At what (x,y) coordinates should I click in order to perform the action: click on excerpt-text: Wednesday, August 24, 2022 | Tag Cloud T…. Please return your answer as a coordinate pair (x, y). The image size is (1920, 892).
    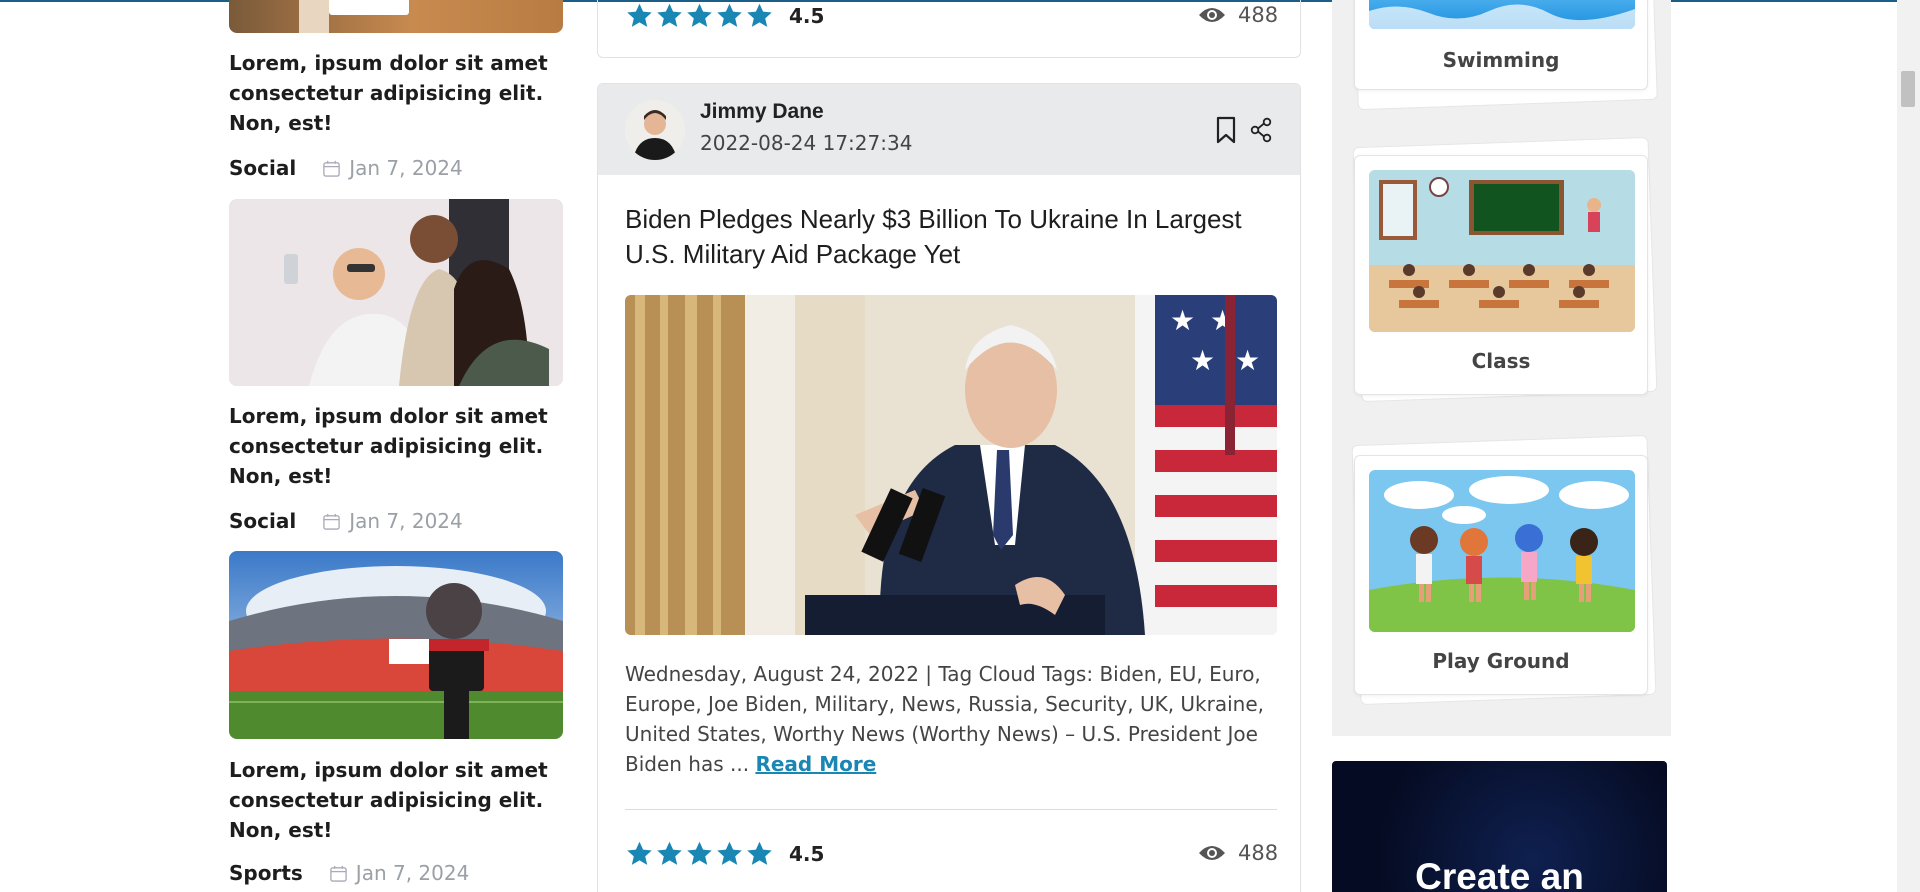
    Looking at the image, I should click on (945, 719).